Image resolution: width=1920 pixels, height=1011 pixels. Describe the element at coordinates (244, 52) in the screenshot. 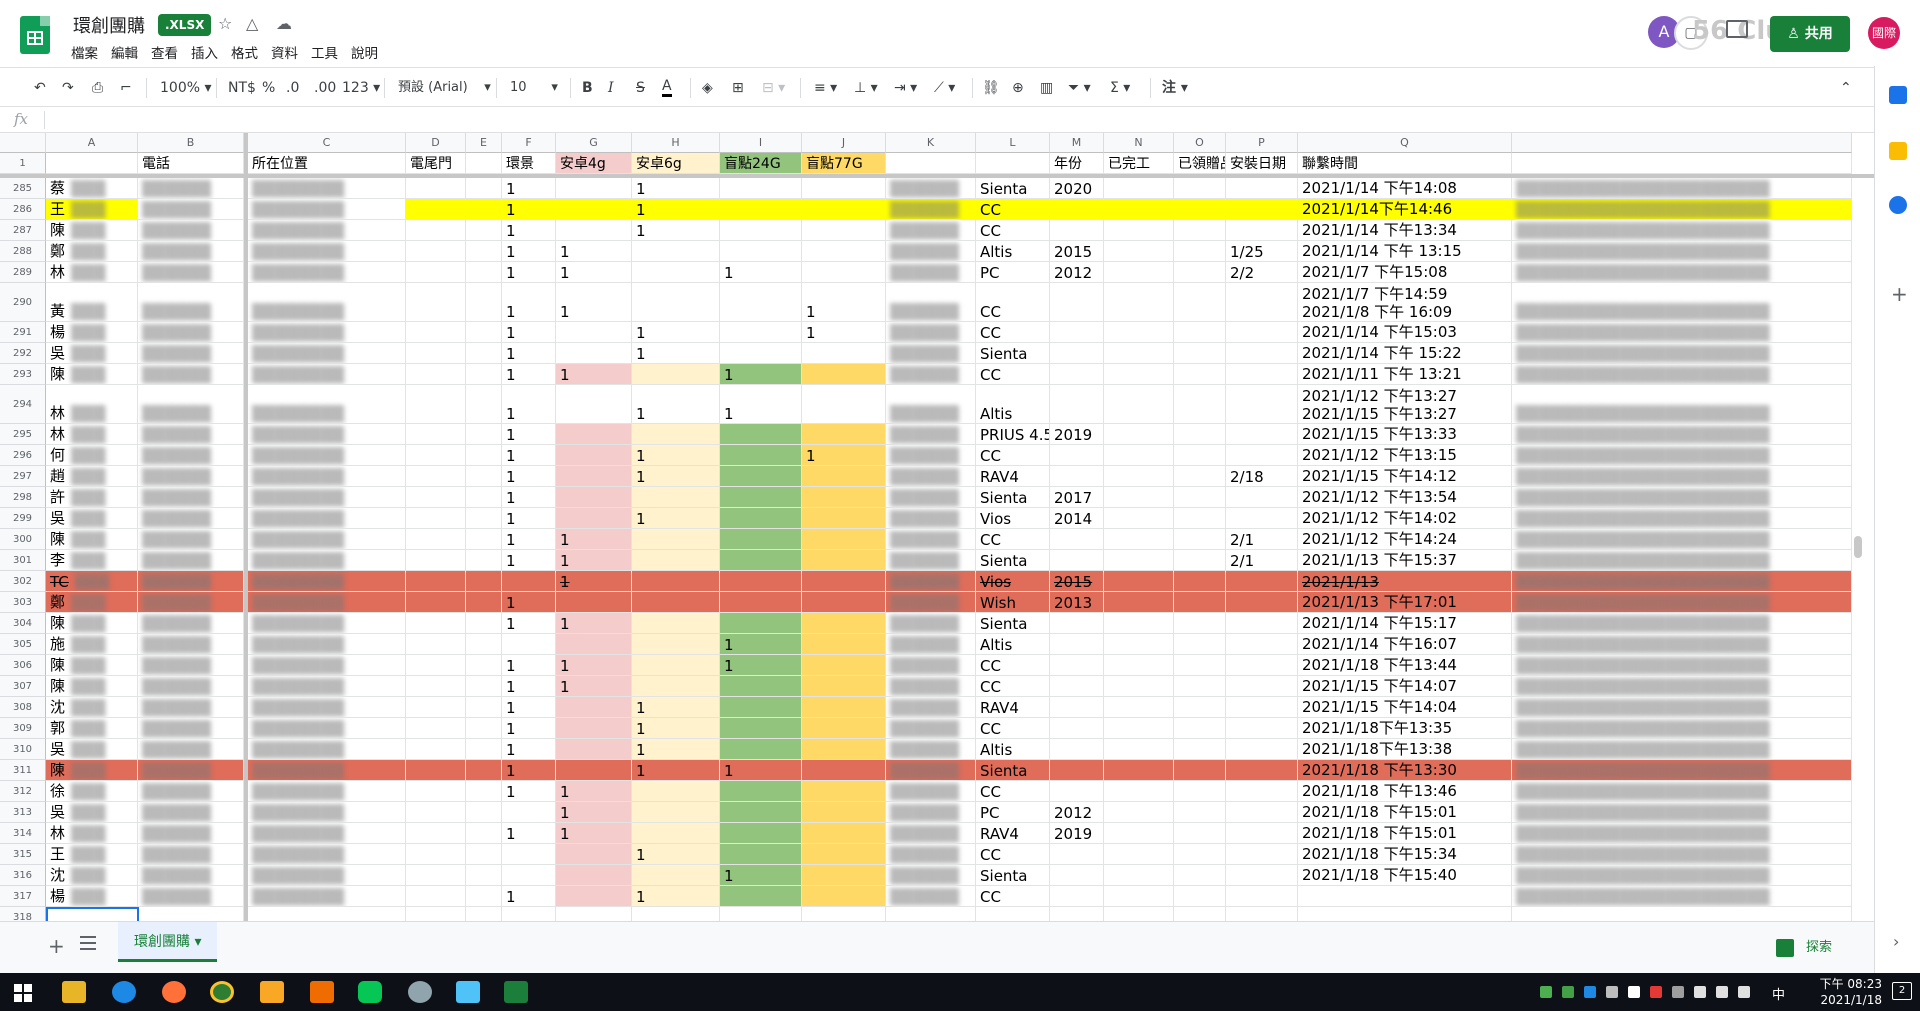

I see `menu-item: 格式` at that location.